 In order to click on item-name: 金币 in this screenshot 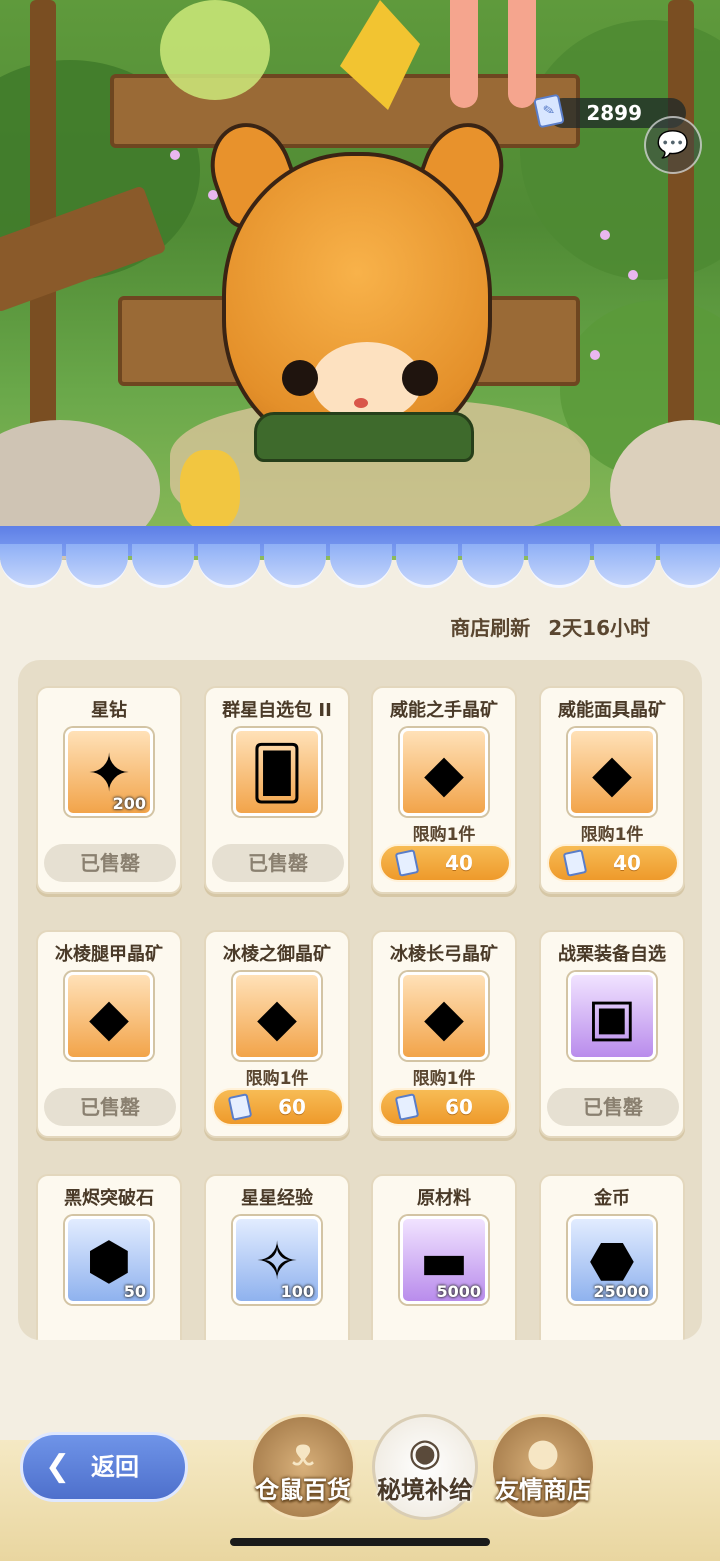, I will do `click(612, 1198)`.